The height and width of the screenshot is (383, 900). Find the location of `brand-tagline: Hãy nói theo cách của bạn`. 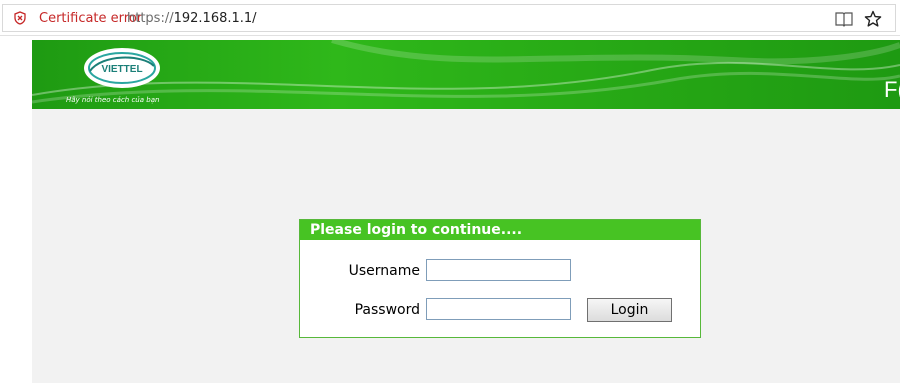

brand-tagline: Hãy nói theo cách của bạn is located at coordinates (113, 100).